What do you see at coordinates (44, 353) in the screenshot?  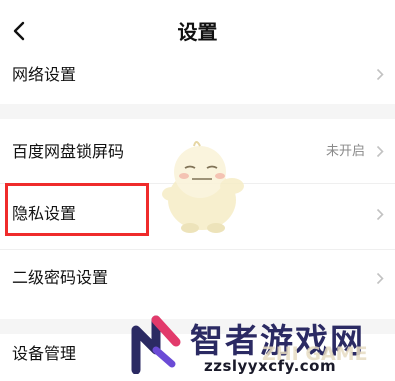 I see `device-management-label: 设备管理` at bounding box center [44, 353].